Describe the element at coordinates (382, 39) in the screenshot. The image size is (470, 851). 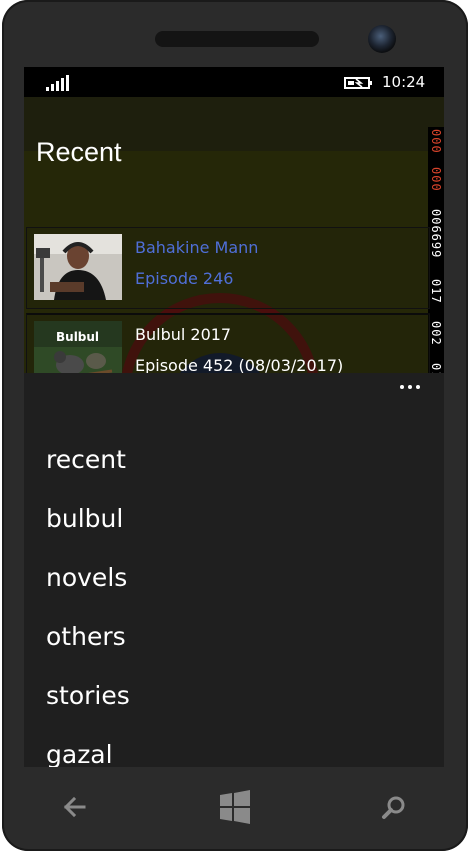
I see `front-camera` at that location.